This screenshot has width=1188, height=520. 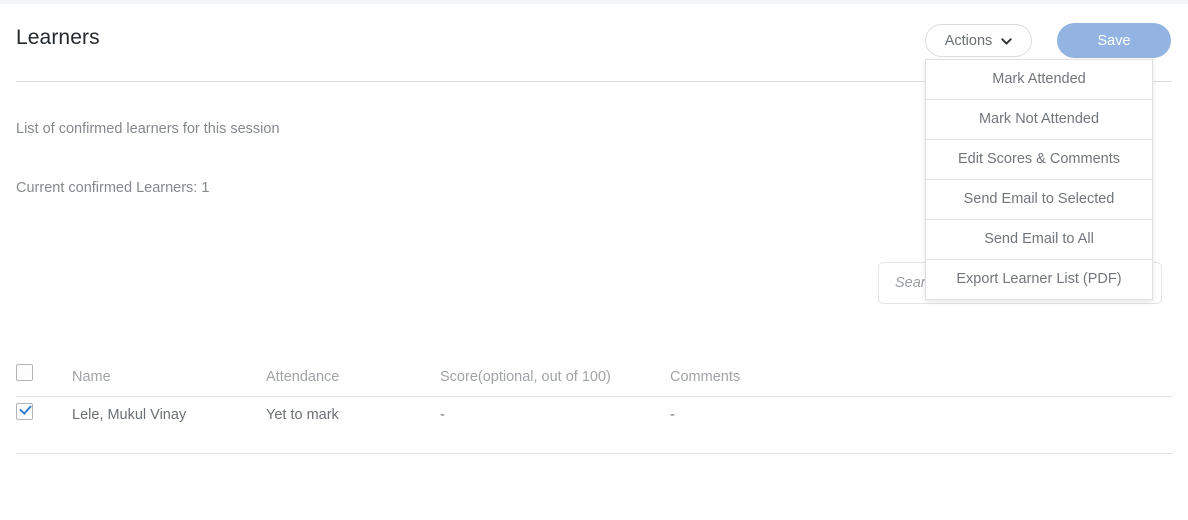 What do you see at coordinates (968, 40) in the screenshot?
I see `actions-button-label: Actions` at bounding box center [968, 40].